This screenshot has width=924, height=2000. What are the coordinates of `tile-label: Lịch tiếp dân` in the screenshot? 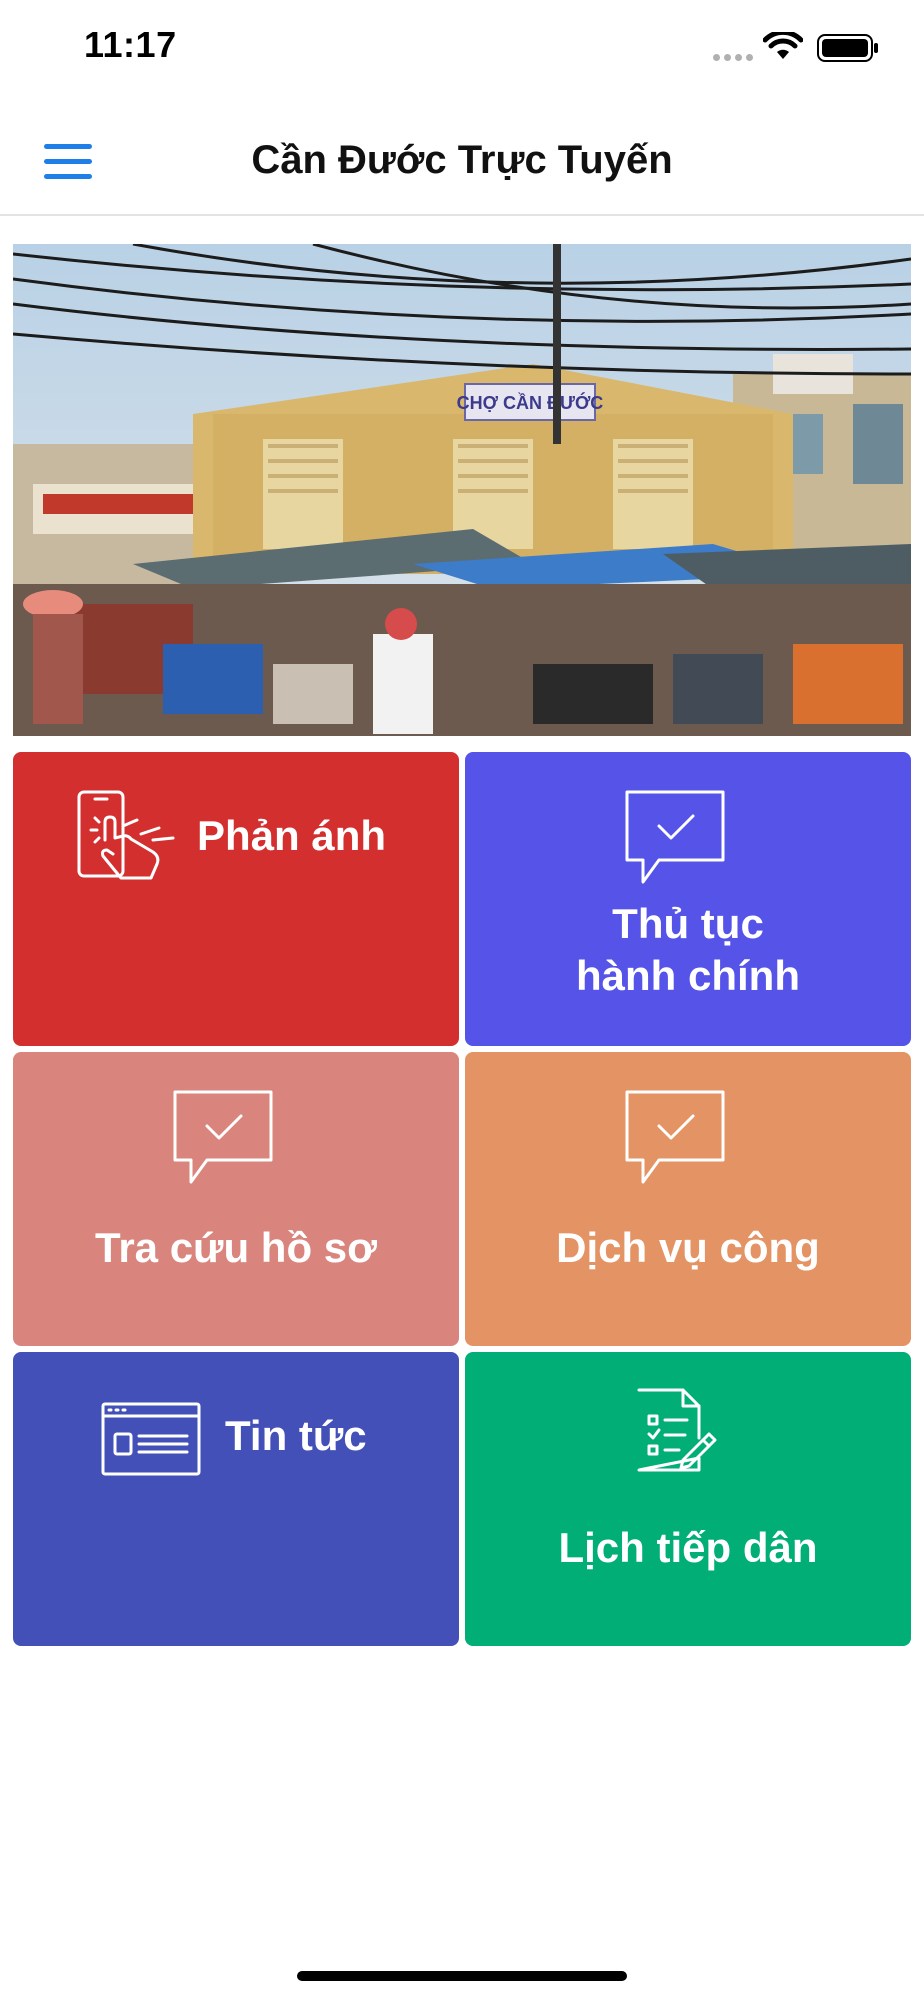 It's located at (688, 1547).